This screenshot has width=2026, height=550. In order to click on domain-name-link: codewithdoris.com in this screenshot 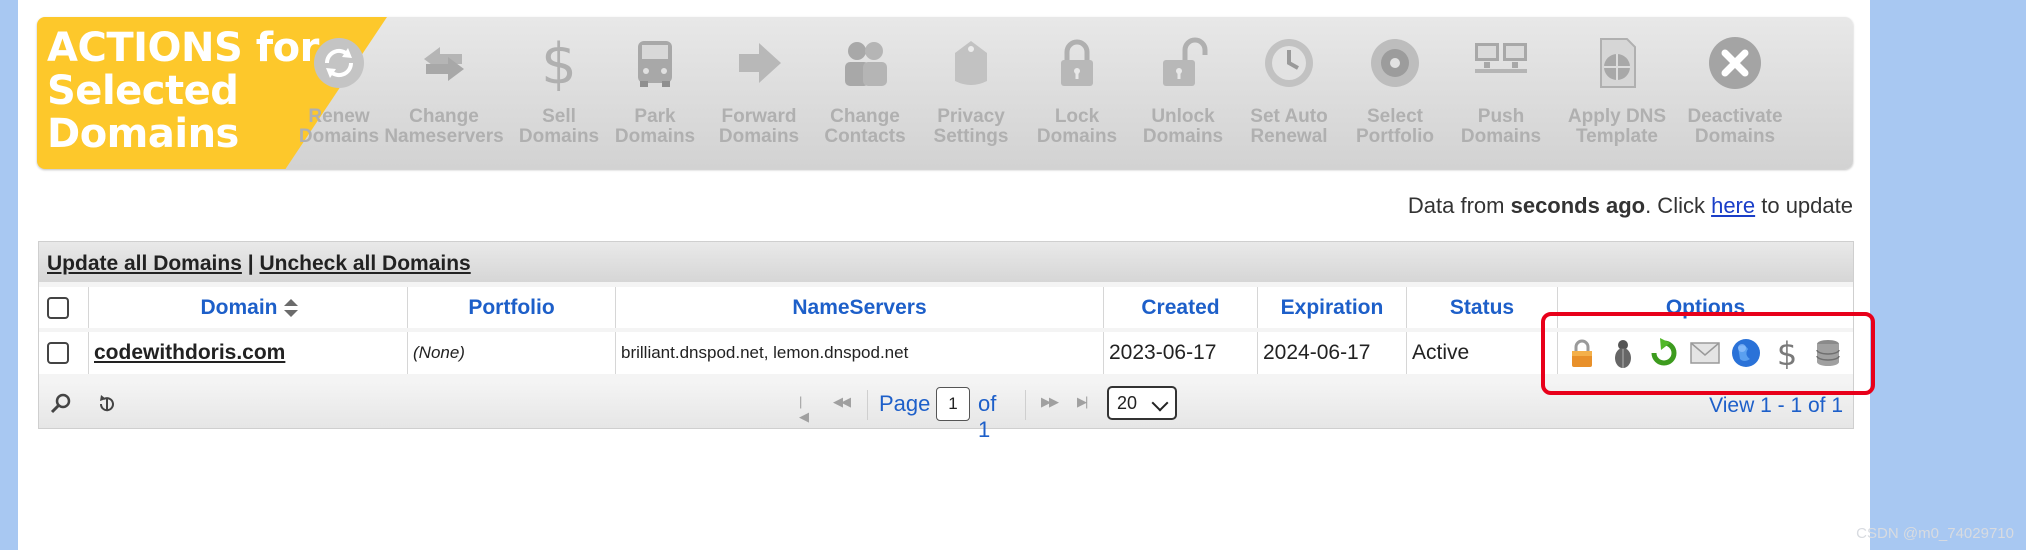, I will do `click(248, 353)`.